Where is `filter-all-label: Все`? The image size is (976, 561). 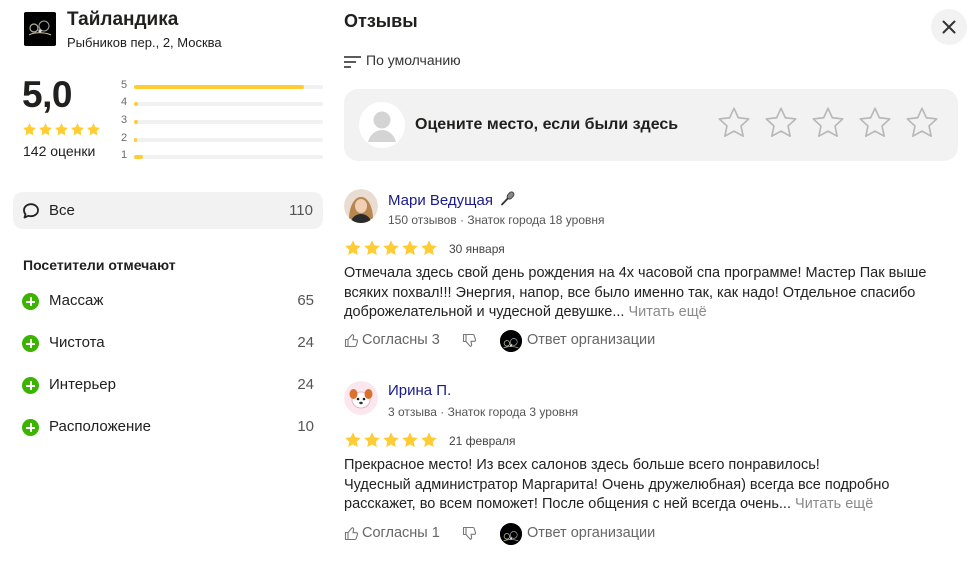 filter-all-label: Все is located at coordinates (62, 210).